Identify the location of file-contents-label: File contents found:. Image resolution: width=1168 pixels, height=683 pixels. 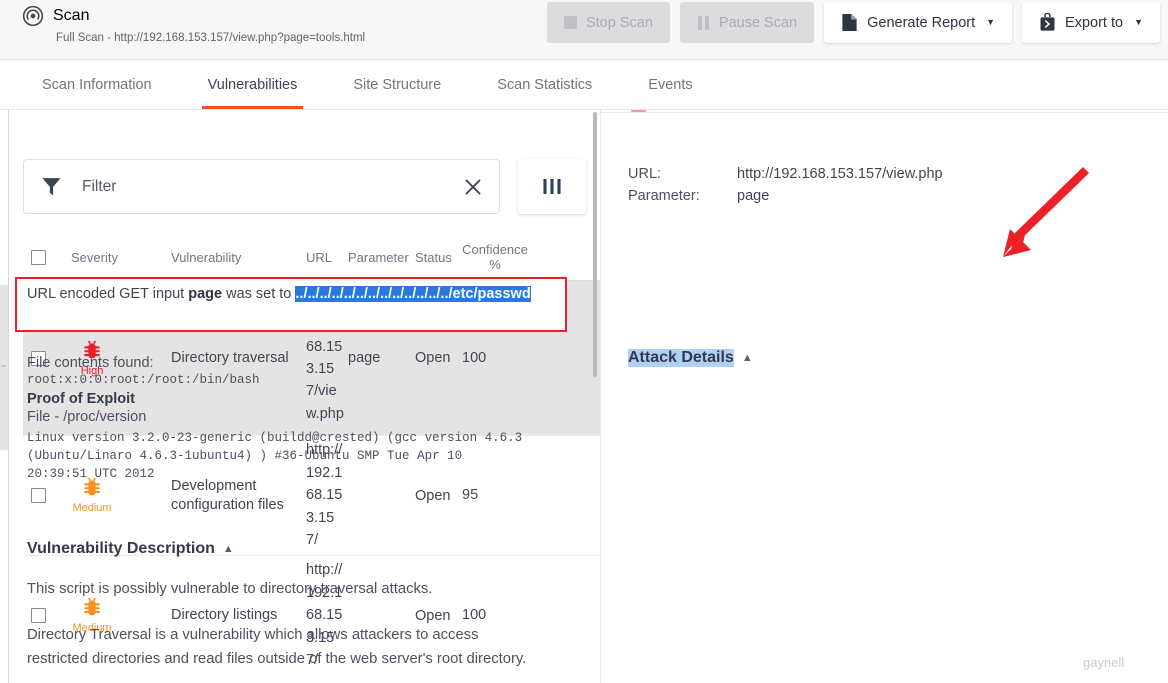
(90, 363).